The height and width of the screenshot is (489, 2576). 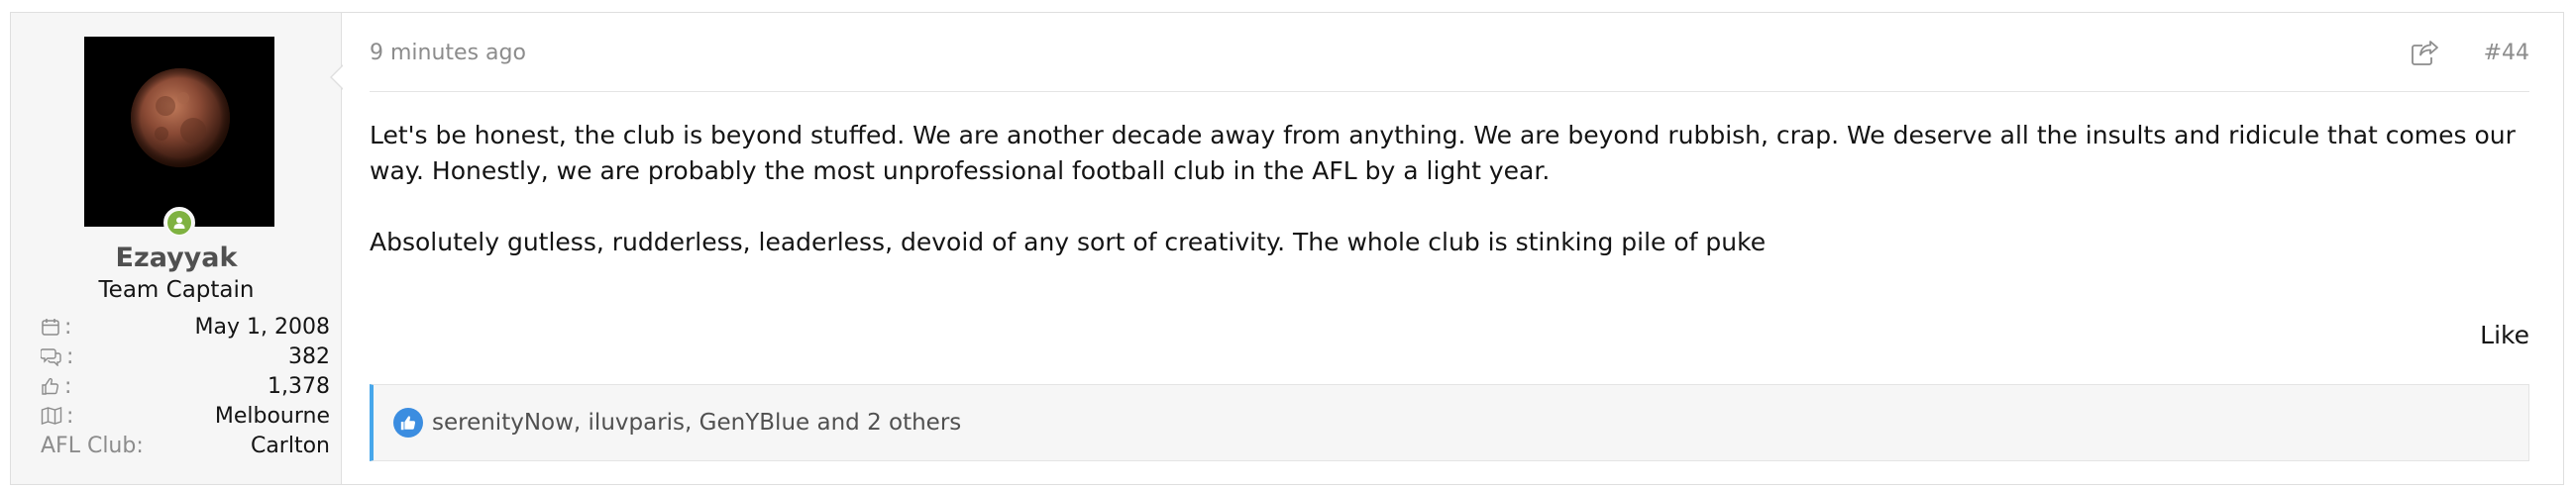 What do you see at coordinates (2507, 53) in the screenshot?
I see `post-number-link: #44` at bounding box center [2507, 53].